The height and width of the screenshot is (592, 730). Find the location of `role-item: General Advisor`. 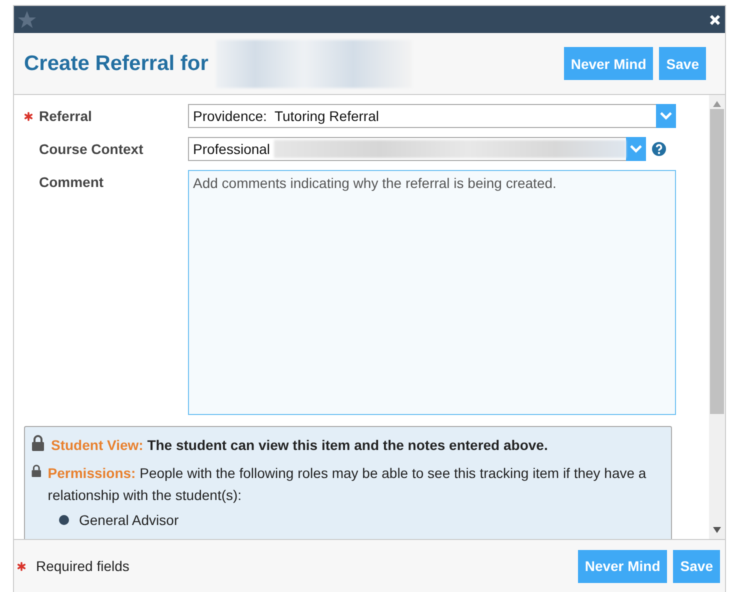

role-item: General Advisor is located at coordinates (129, 520).